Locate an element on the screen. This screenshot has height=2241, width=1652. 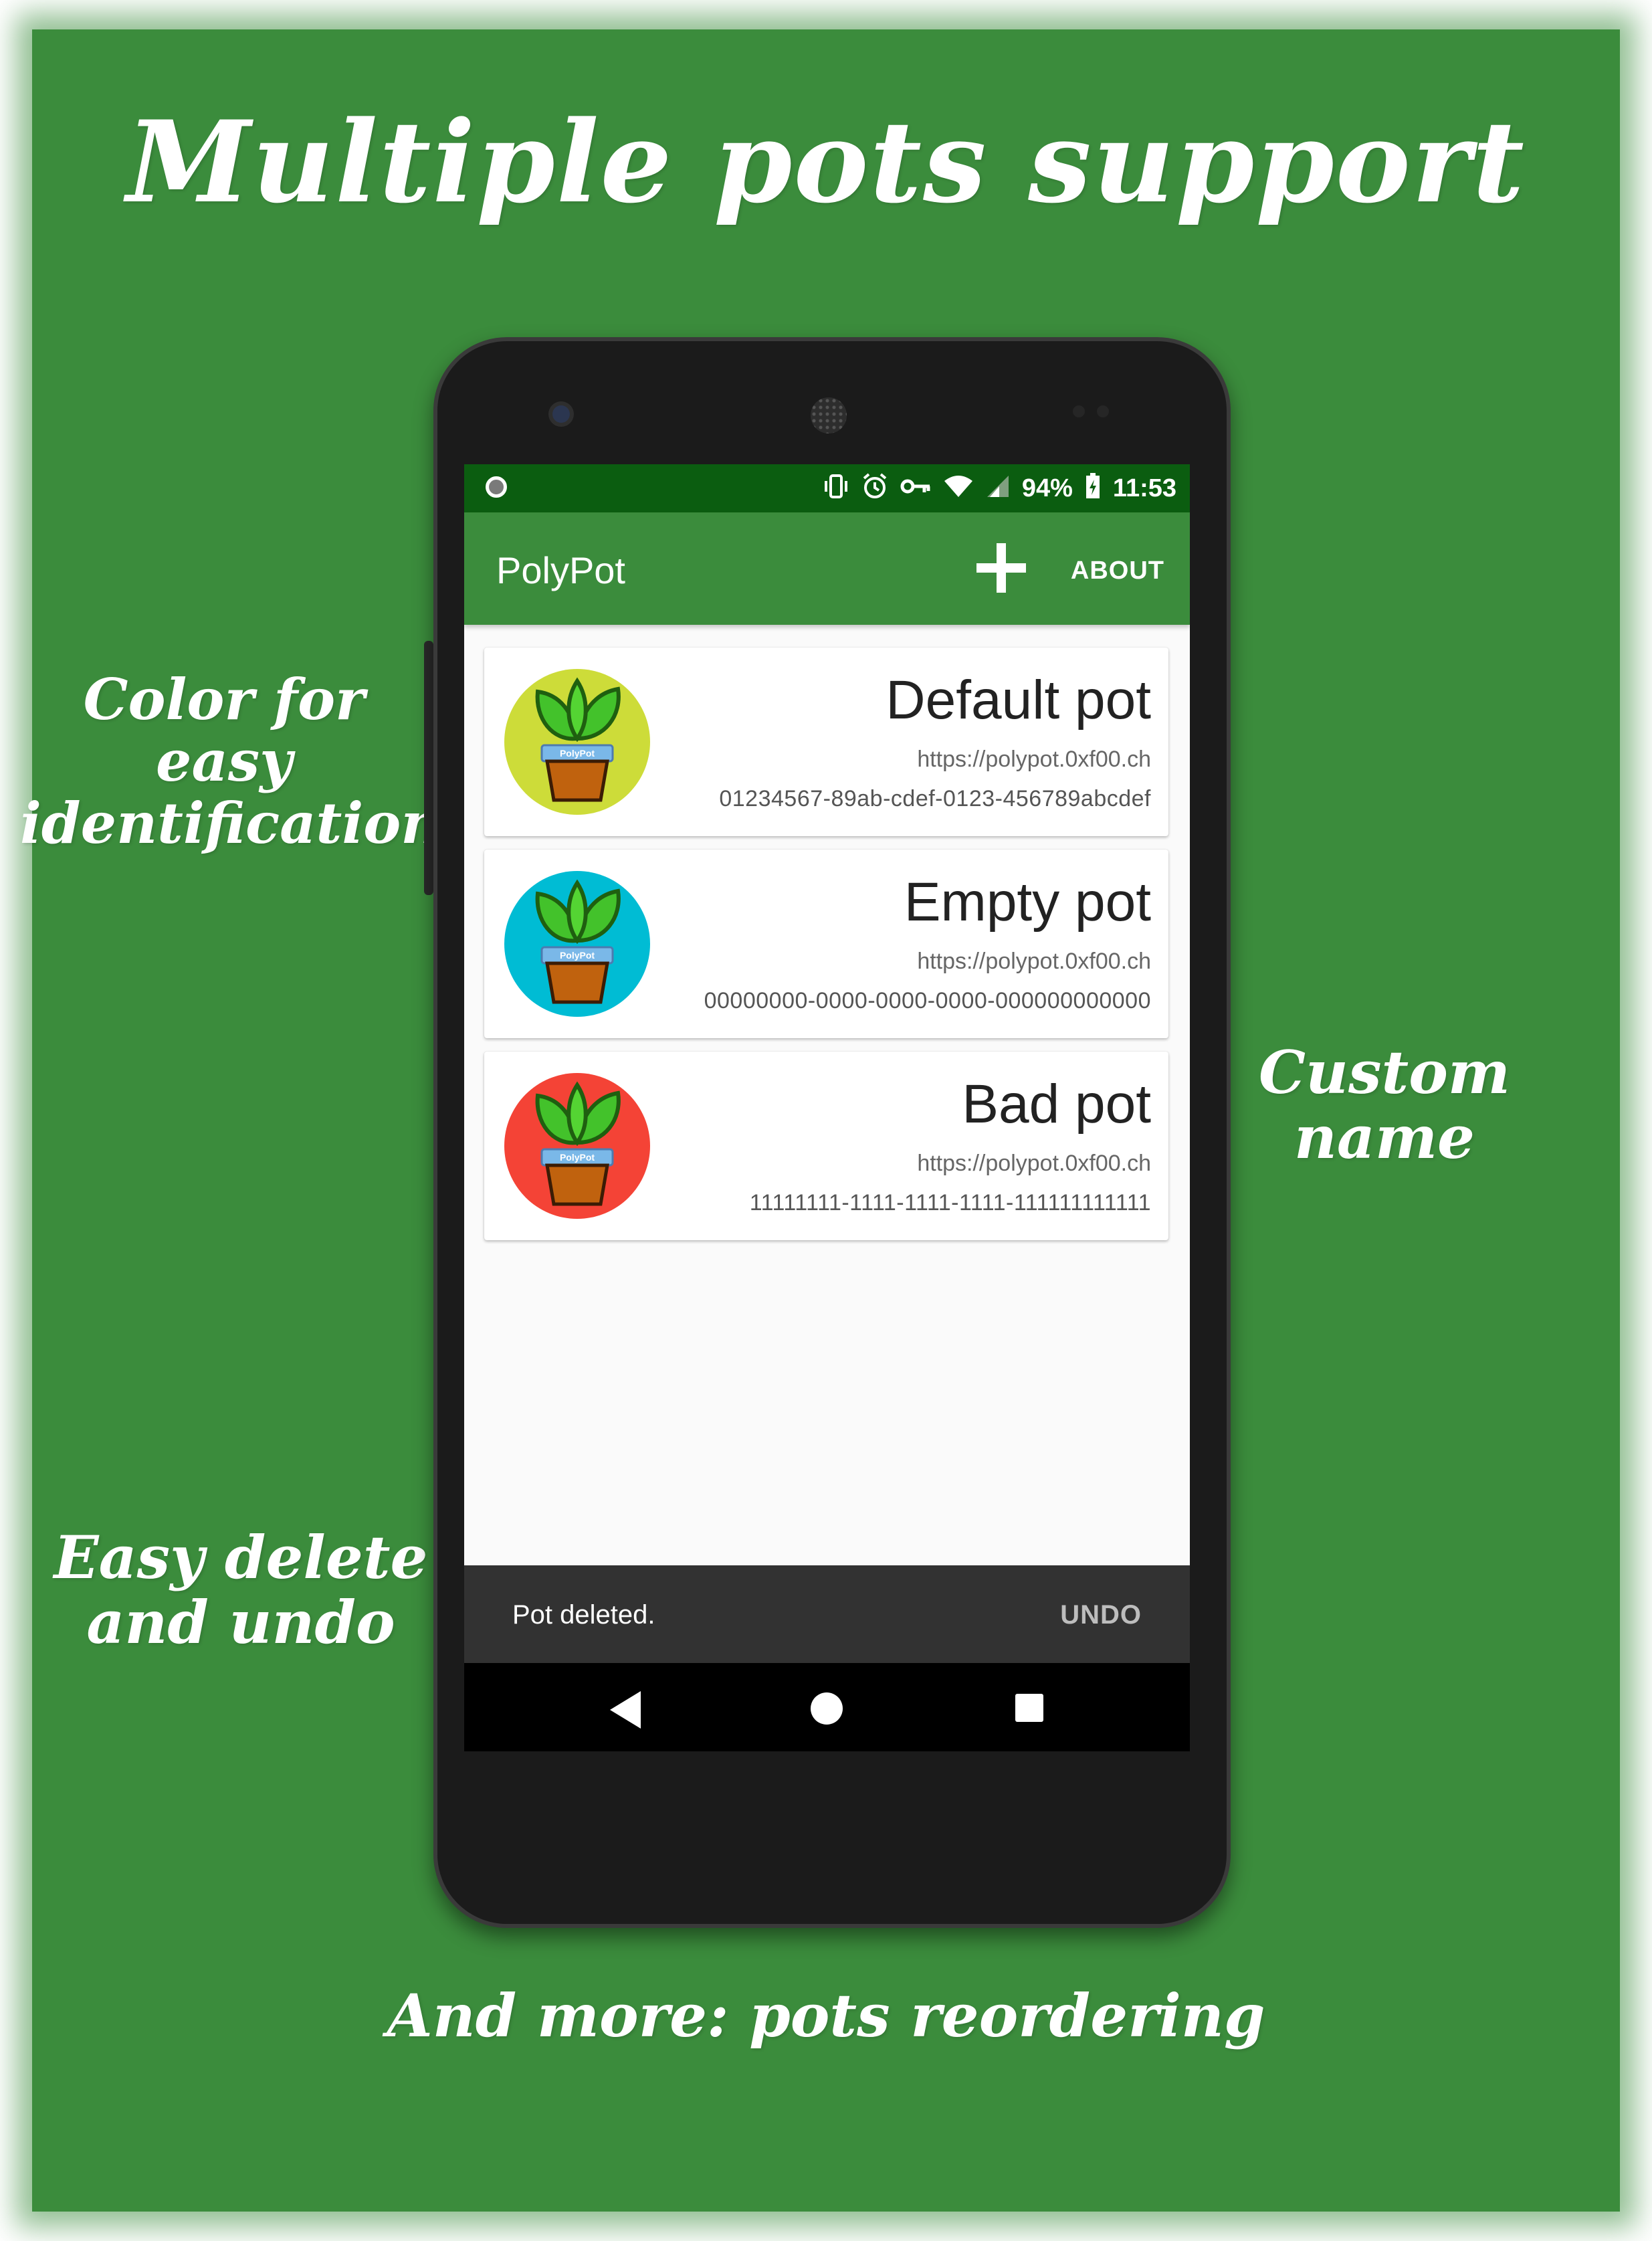
pot-name: Bad pot is located at coordinates (1056, 1104).